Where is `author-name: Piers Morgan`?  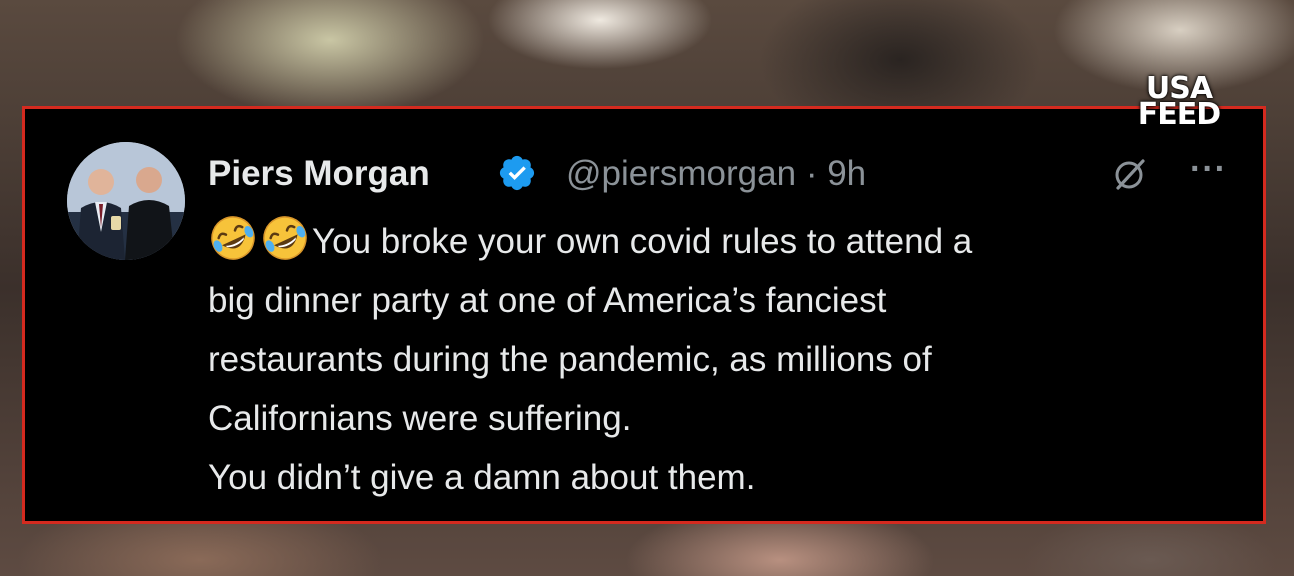 author-name: Piers Morgan is located at coordinates (319, 174).